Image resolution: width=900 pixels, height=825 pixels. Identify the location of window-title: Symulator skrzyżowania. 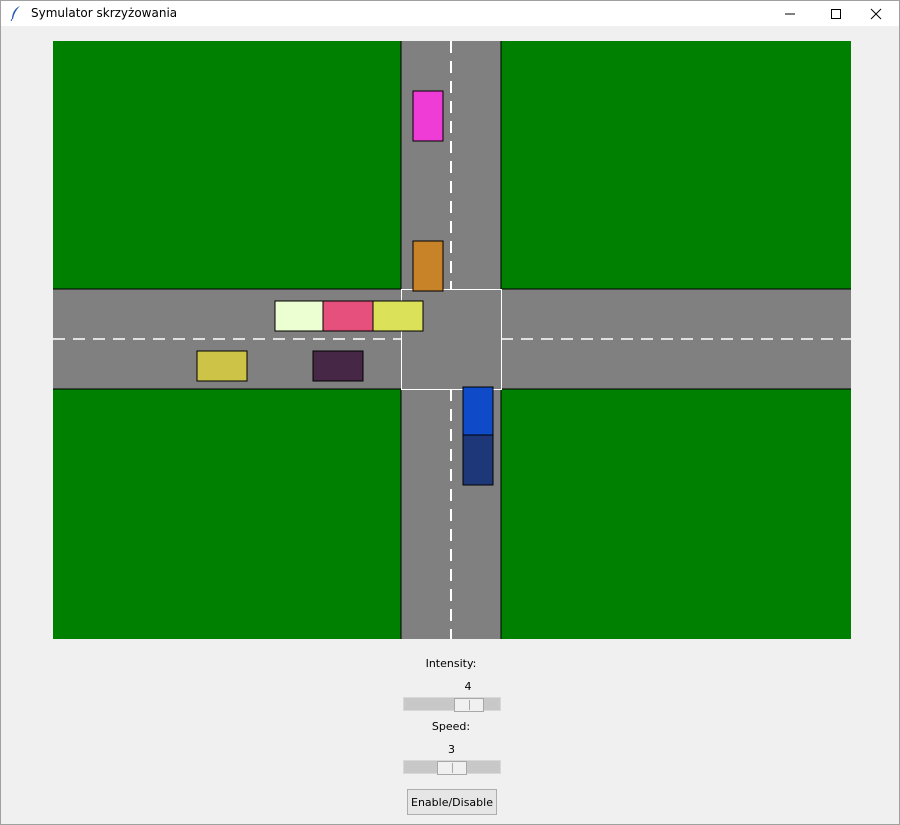
(104, 13).